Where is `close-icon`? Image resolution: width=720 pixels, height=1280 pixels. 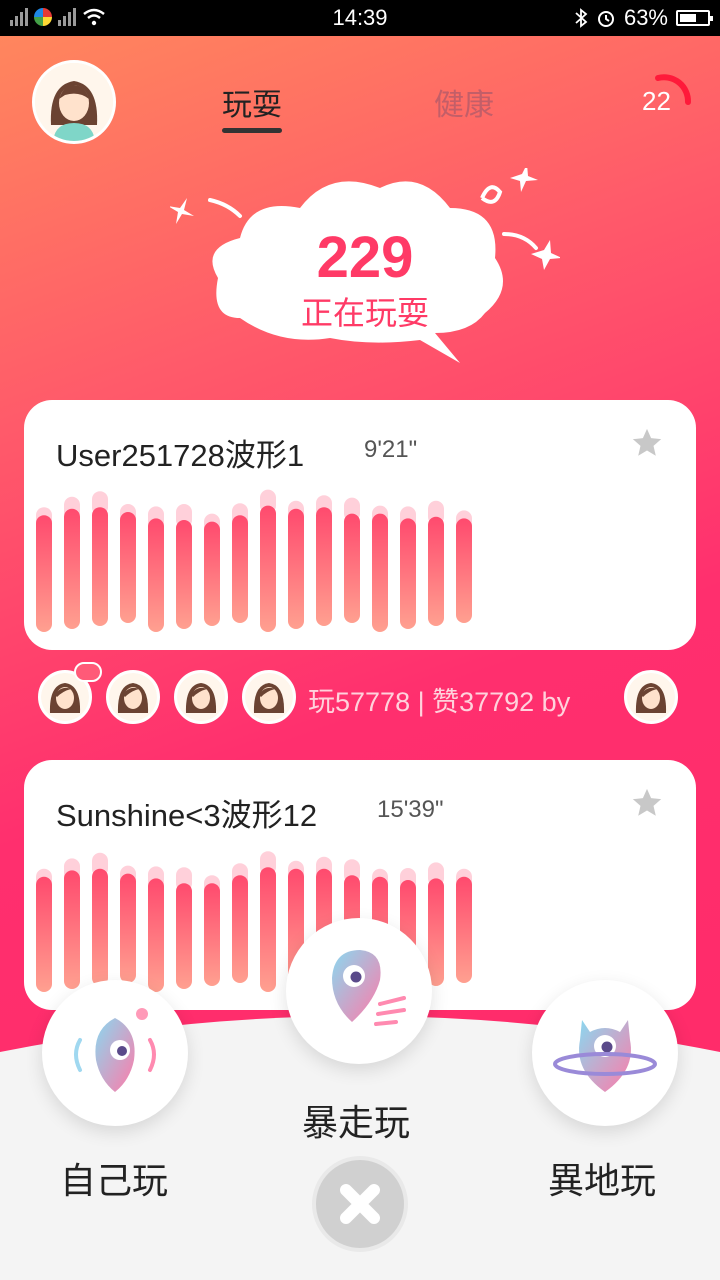 close-icon is located at coordinates (360, 1204).